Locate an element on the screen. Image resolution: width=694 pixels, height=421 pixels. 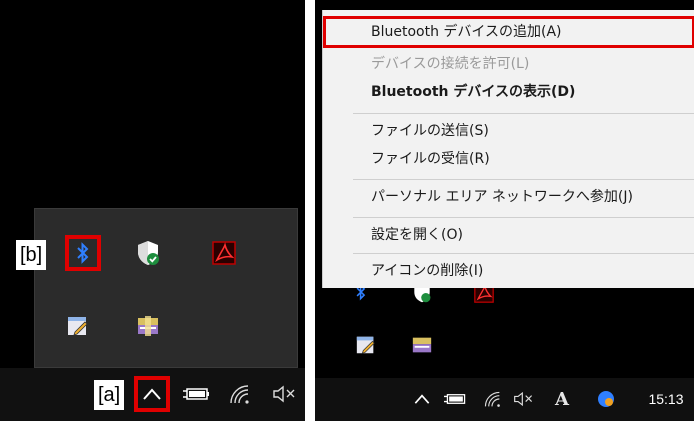
menu-item-receive-file: ファイルの受信(R) is located at coordinates (508, 159).